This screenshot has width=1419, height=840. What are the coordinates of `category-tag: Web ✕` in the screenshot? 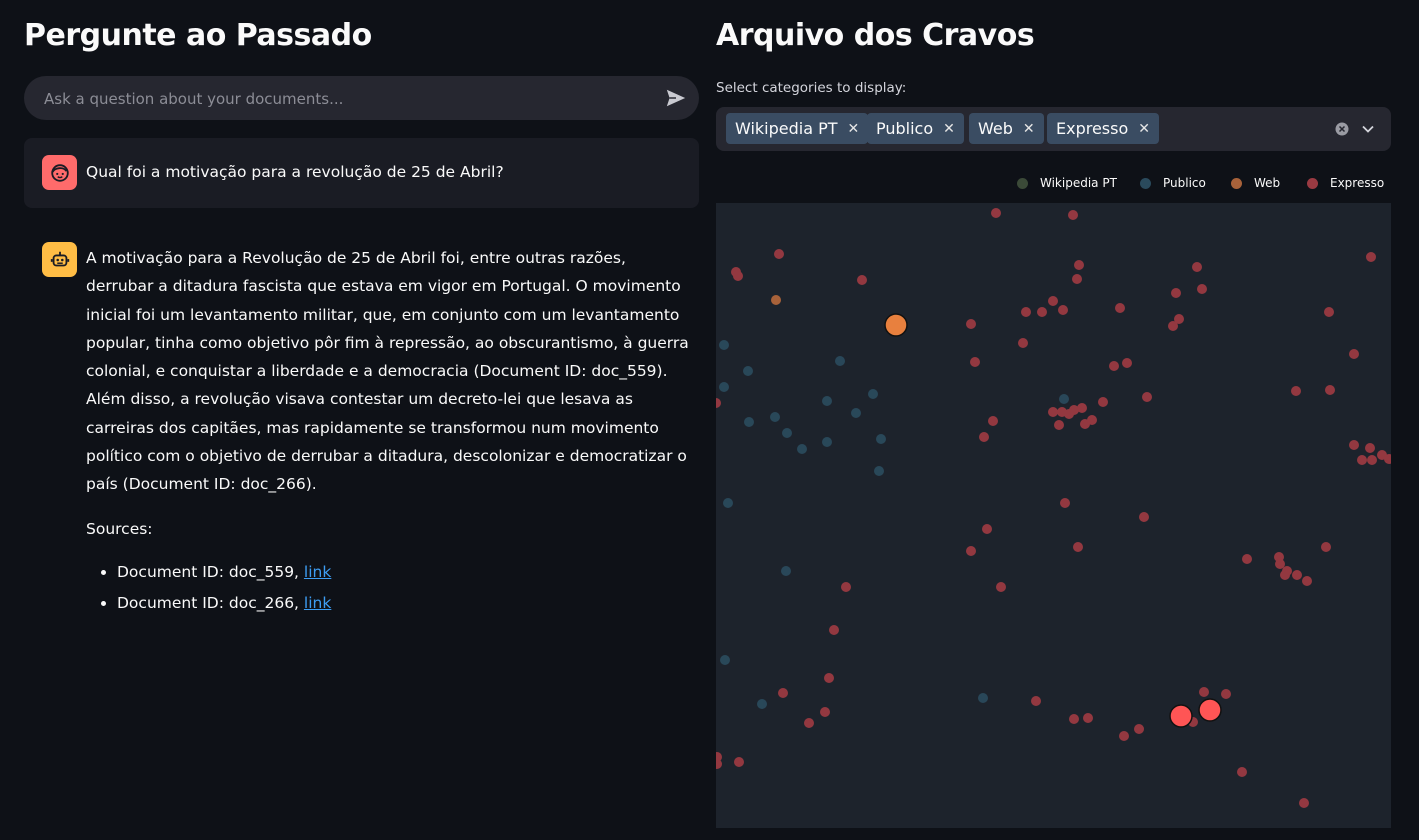 It's located at (1006, 128).